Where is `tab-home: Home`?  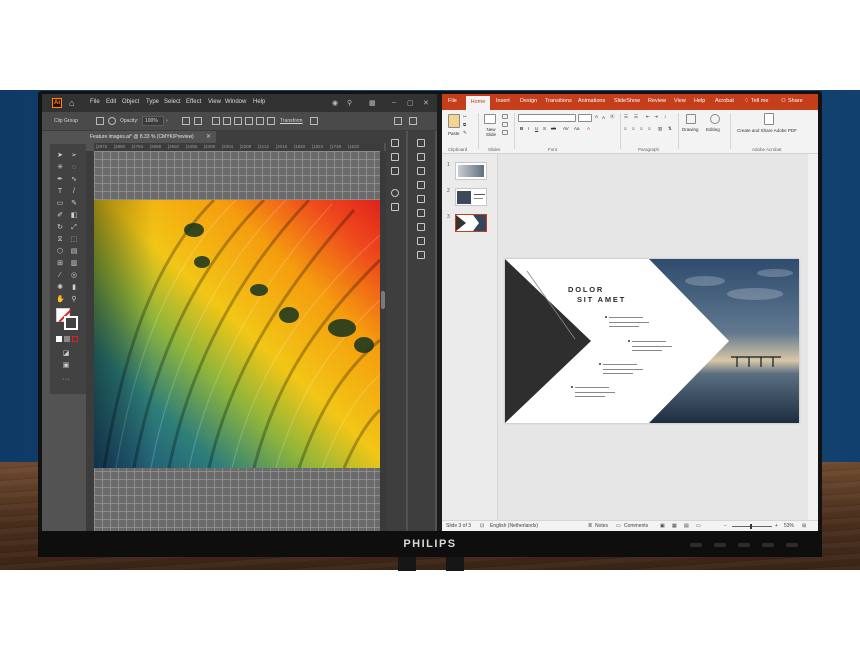
tab-home: Home is located at coordinates (478, 103).